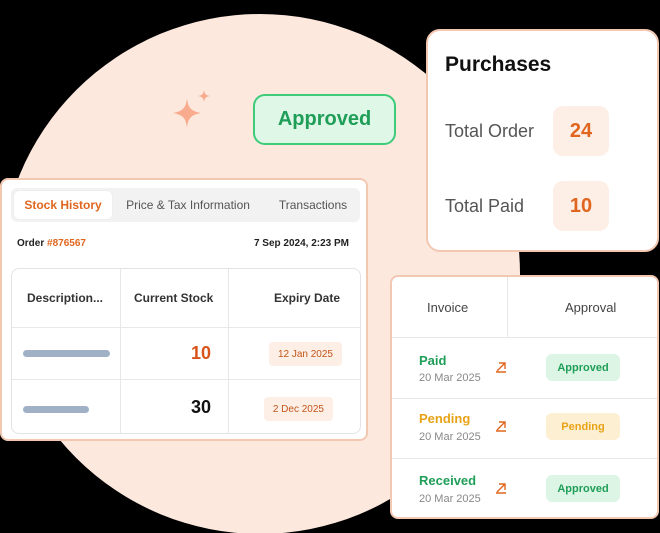 The height and width of the screenshot is (533, 660). Describe the element at coordinates (313, 205) in the screenshot. I see `tab-transactions: Transactions` at that location.